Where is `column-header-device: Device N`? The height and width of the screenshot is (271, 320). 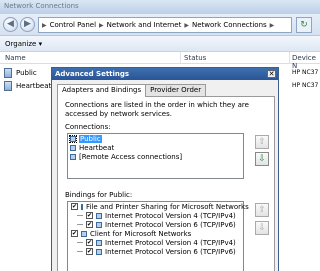
column-header-device: Device N is located at coordinates (306, 62).